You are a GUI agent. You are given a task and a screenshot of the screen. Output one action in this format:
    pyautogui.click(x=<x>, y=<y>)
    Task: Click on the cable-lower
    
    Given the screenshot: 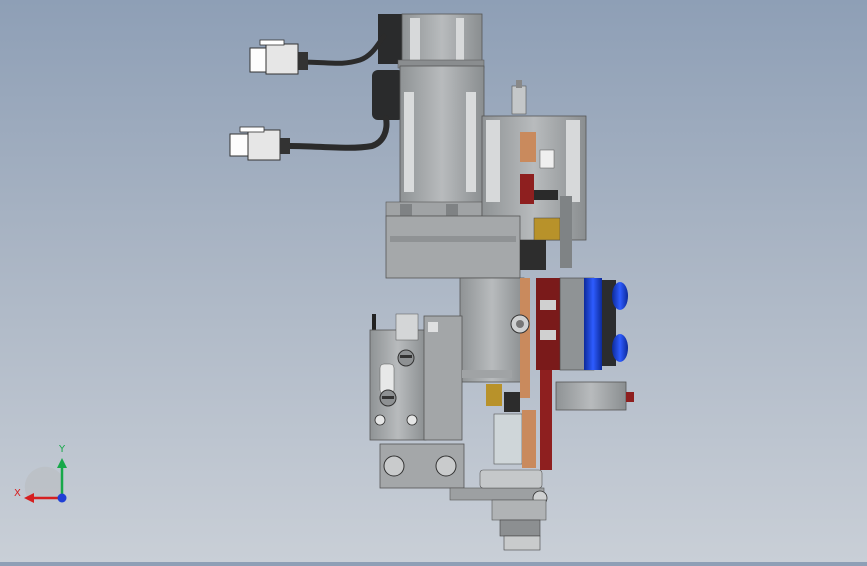 What is the action you would take?
    pyautogui.click(x=338, y=133)
    